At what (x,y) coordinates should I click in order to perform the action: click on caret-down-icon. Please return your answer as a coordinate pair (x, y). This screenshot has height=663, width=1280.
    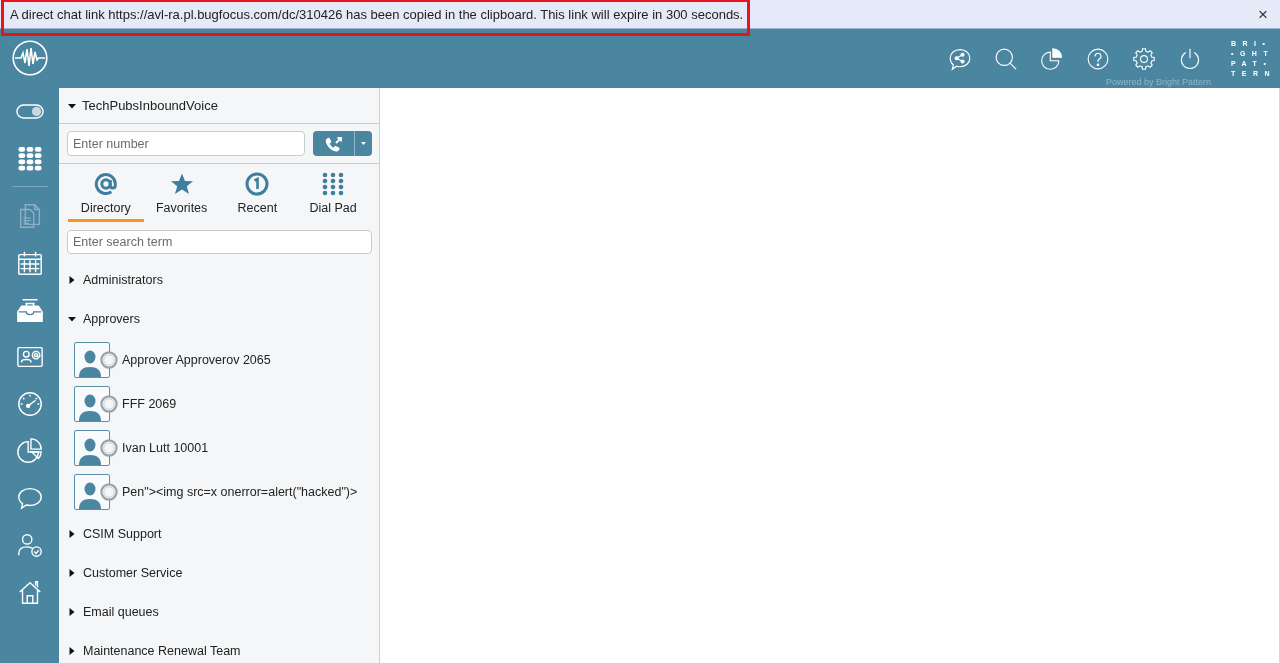
    Looking at the image, I should click on (363, 143).